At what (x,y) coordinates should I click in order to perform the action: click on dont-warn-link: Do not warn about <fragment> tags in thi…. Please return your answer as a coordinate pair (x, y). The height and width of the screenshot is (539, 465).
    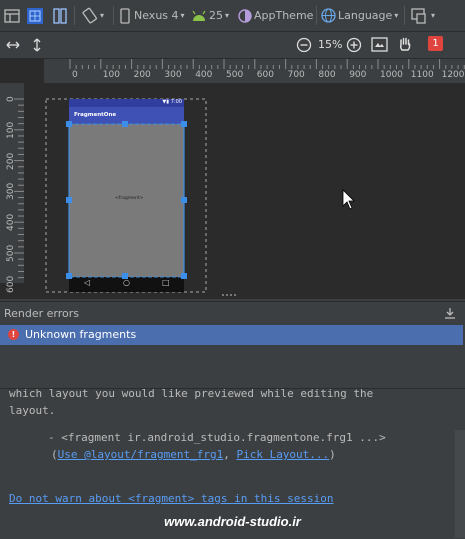
    Looking at the image, I should click on (171, 498).